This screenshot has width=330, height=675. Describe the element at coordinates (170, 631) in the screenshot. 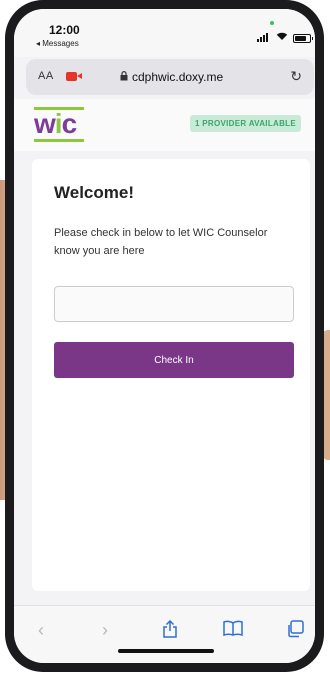

I see `share-icon` at that location.